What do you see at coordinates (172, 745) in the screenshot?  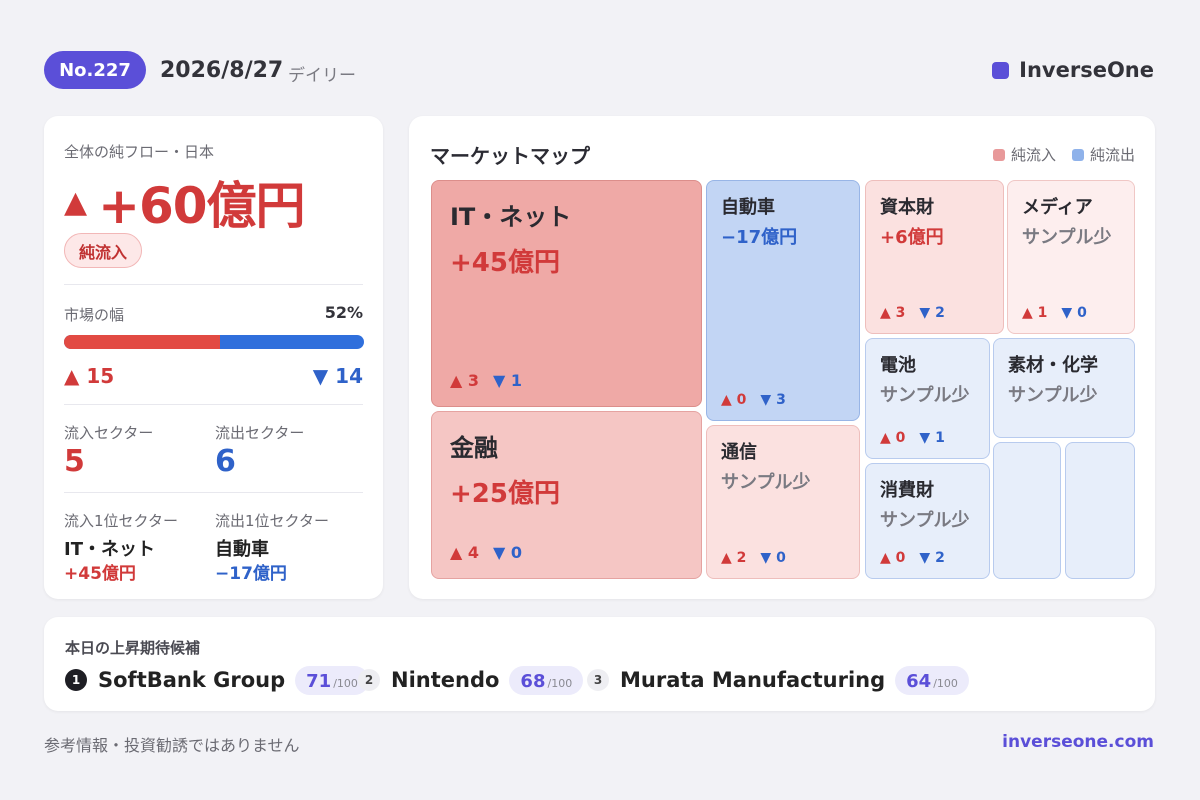 I see `disclaimer: 参考情報・投資勧誘ではありません` at bounding box center [172, 745].